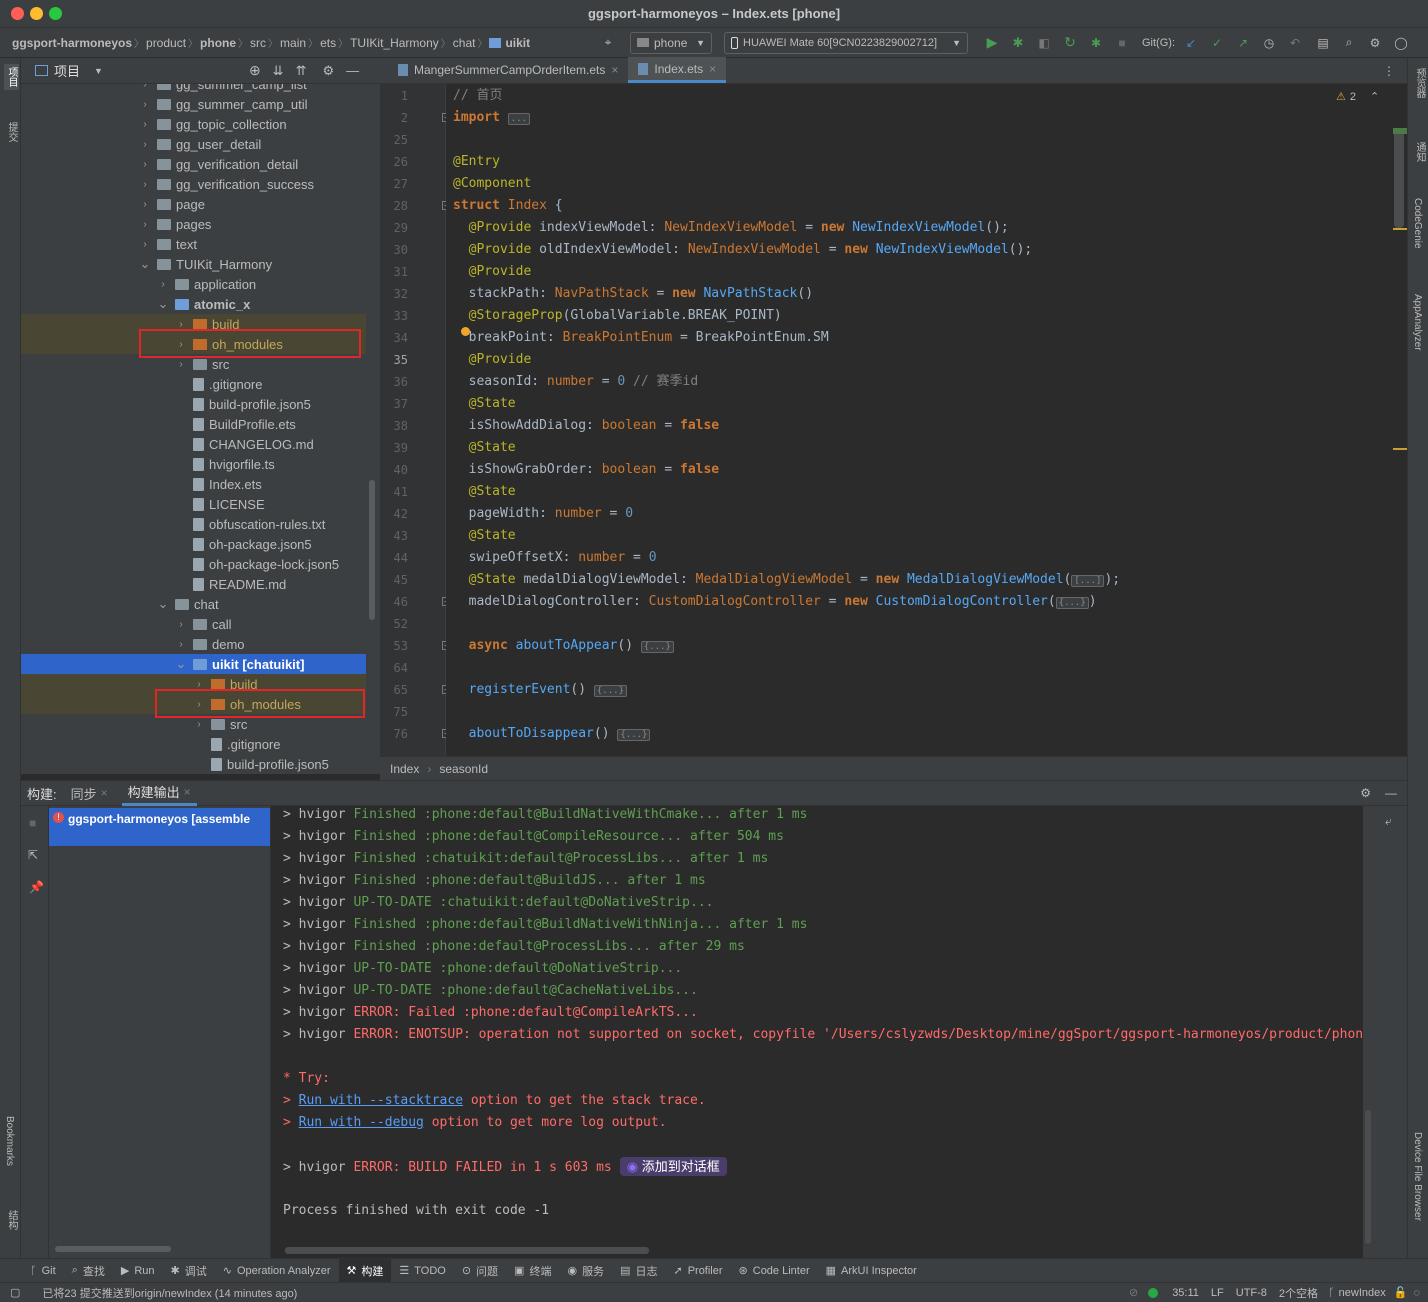 The height and width of the screenshot is (1302, 1428). Describe the element at coordinates (394, 250) in the screenshot. I see `line-number: 30` at that location.